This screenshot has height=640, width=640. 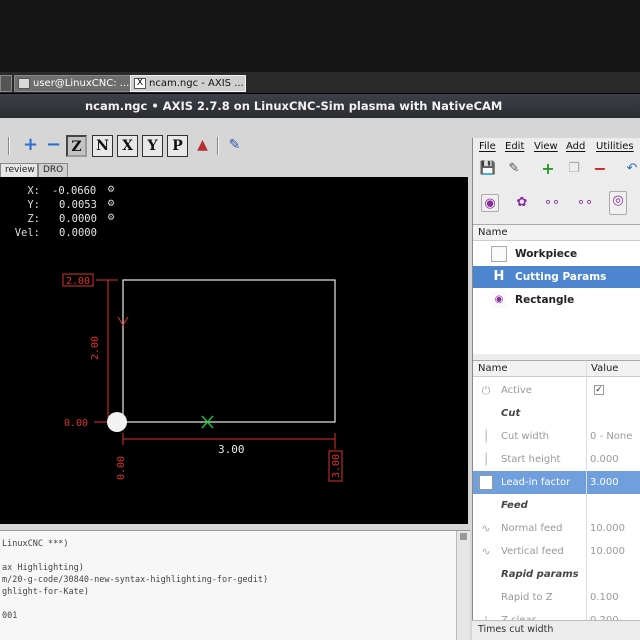 What do you see at coordinates (574, 169) in the screenshot?
I see `copy-icon: ❐` at bounding box center [574, 169].